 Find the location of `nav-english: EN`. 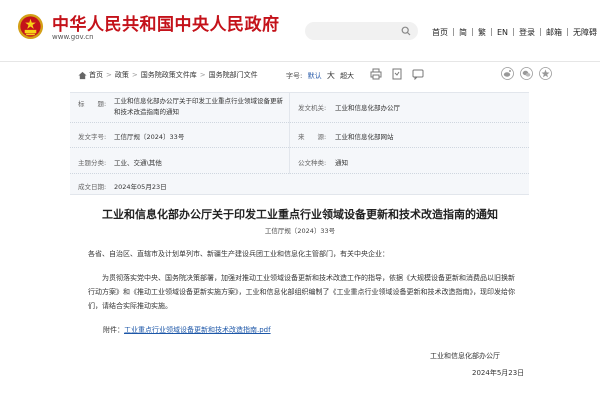

nav-english: EN is located at coordinates (502, 32).